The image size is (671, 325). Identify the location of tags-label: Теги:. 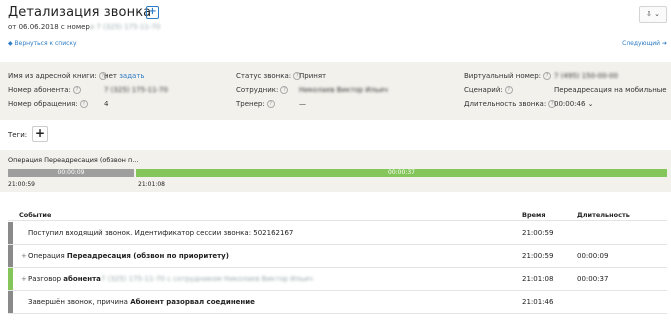
(18, 135).